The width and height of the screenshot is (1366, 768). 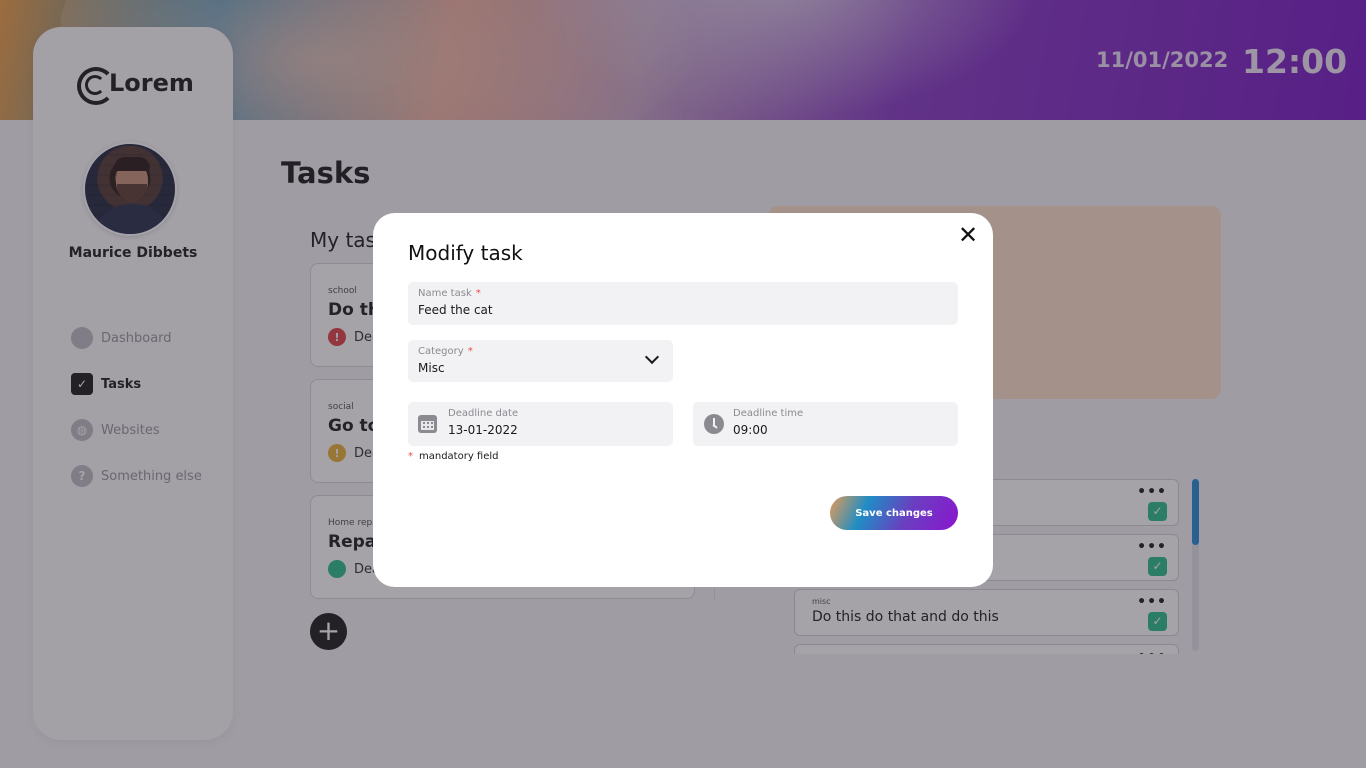 I want to click on task-name-input: Feed the cat, so click(x=455, y=310).